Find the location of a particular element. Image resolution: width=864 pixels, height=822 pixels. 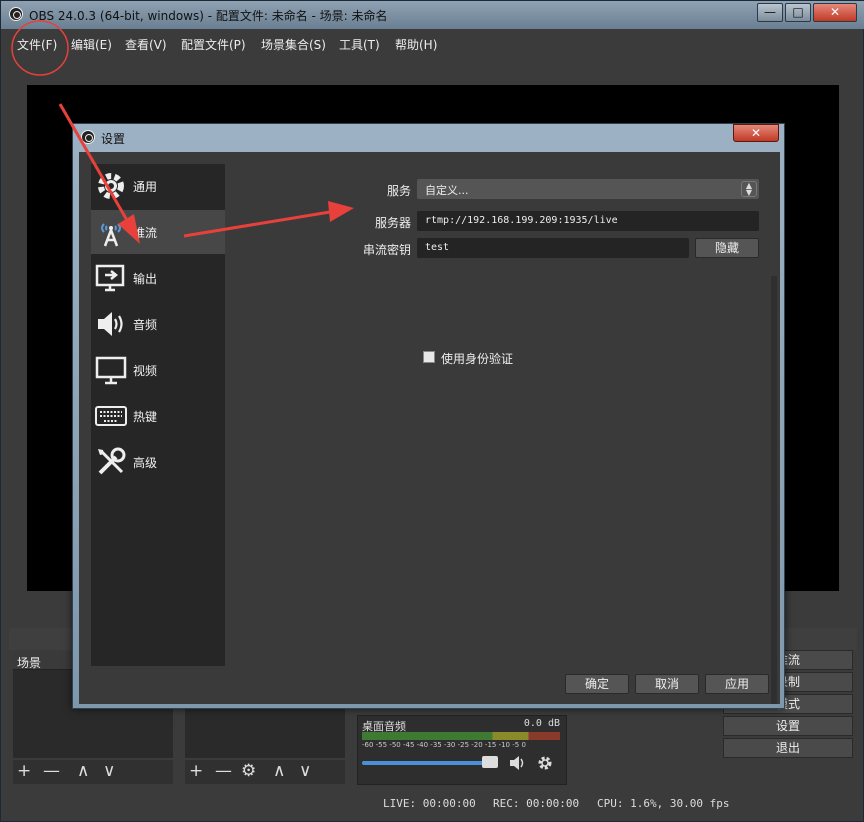

menu-scene-collection: 场景集合(S) is located at coordinates (293, 44).